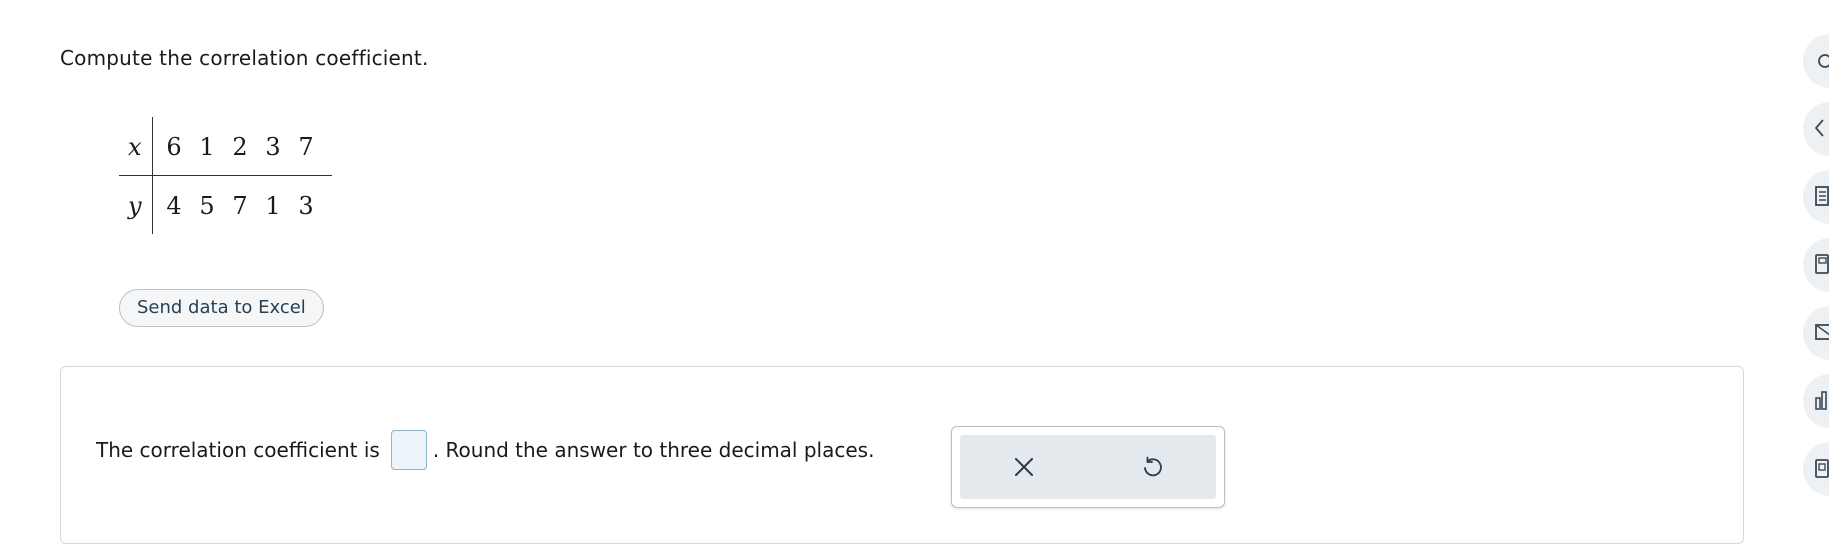 The width and height of the screenshot is (1829, 545). I want to click on table-cell: 6, so click(171, 146).